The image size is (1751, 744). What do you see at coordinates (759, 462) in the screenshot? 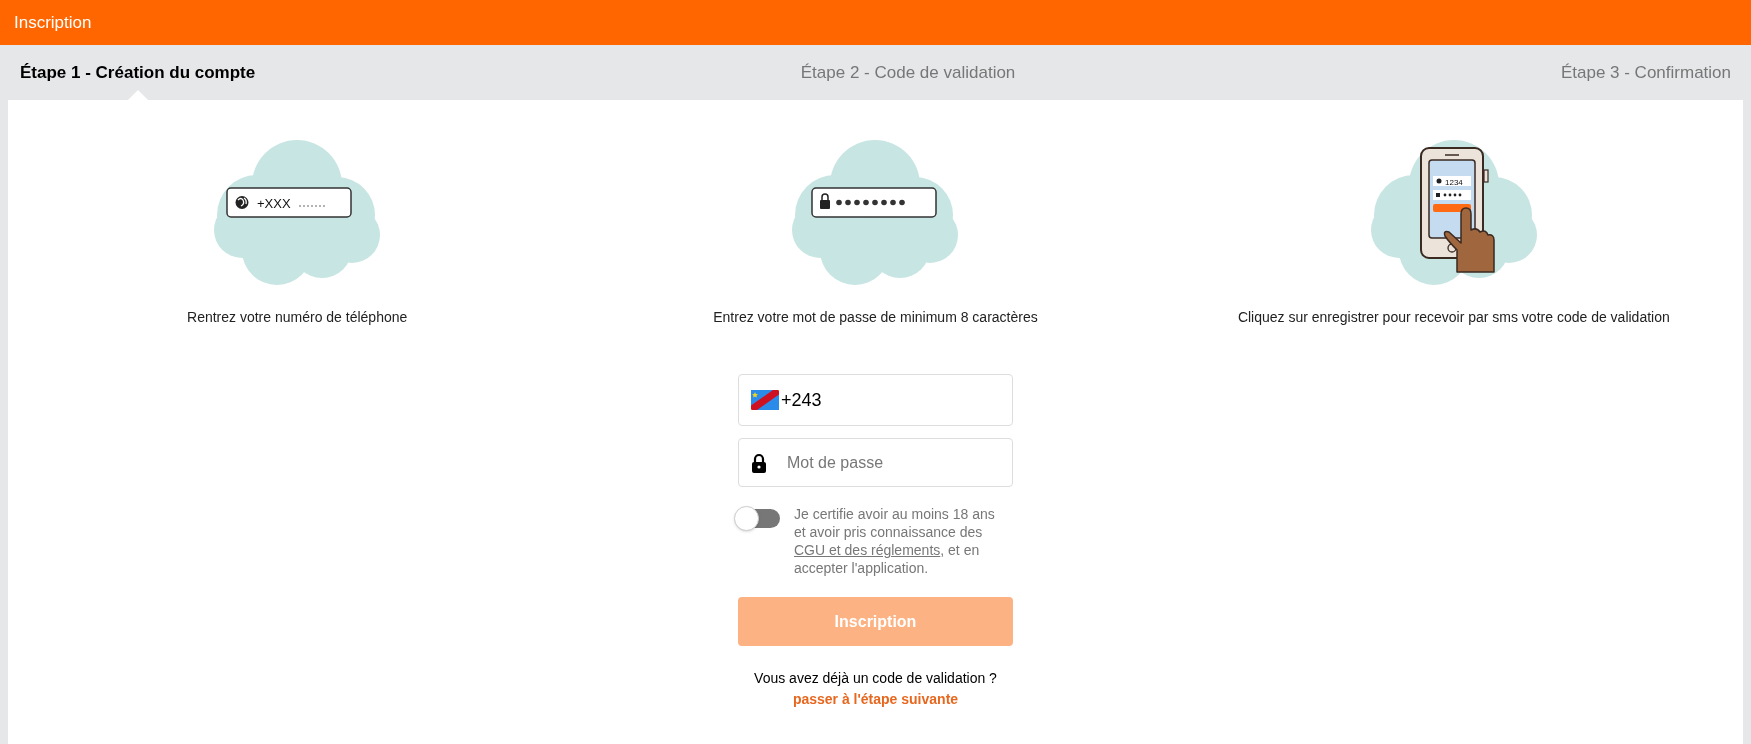
I see `lock-icon` at bounding box center [759, 462].